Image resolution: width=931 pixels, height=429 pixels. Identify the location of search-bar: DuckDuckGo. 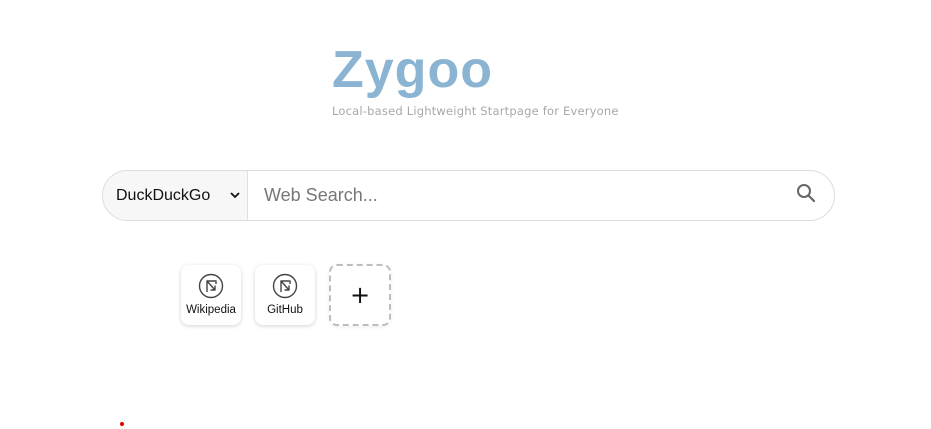
(468, 195).